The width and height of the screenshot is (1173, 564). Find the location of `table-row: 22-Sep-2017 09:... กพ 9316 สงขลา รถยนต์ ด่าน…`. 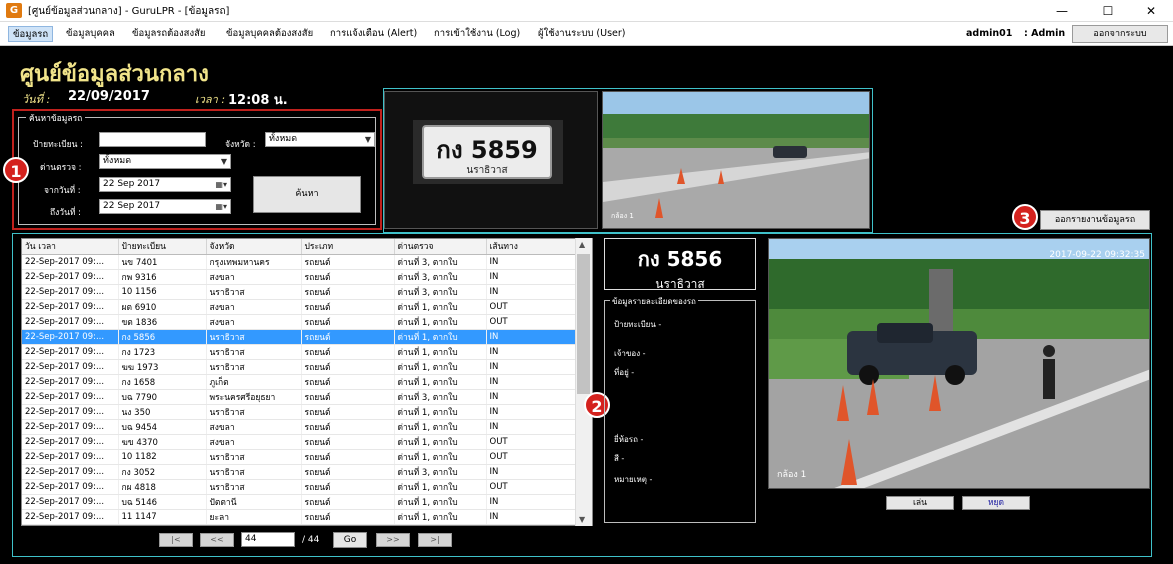

table-row: 22-Sep-2017 09:... กพ 9316 สงขลา รถยนต์ ด่าน… is located at coordinates (299, 277).